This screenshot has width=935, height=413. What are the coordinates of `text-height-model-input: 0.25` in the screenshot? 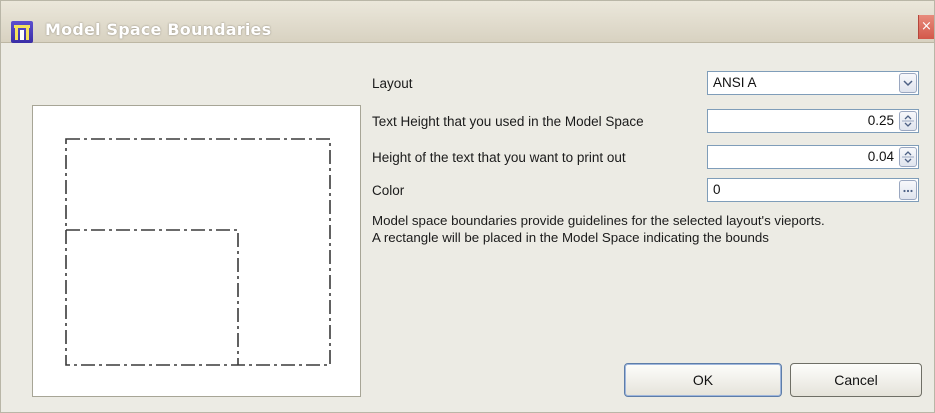 It's located at (813, 121).